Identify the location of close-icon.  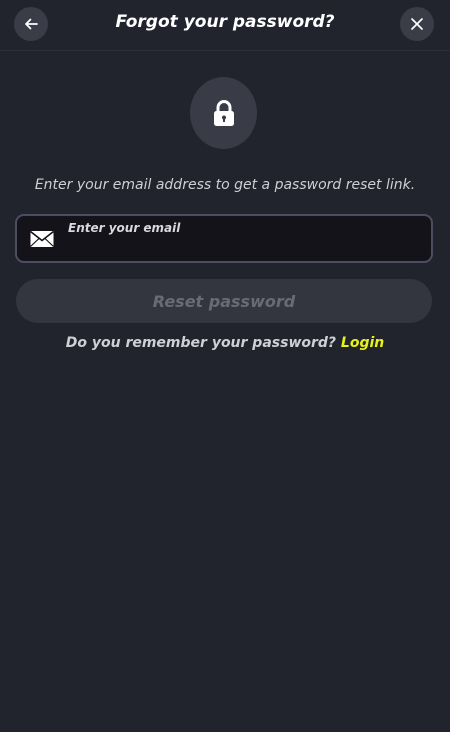
(417, 24).